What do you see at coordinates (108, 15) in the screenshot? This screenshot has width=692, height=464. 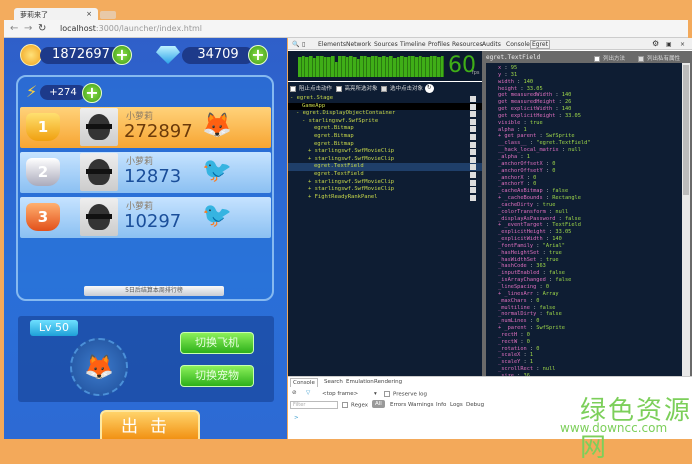 I see `new-tab-button` at bounding box center [108, 15].